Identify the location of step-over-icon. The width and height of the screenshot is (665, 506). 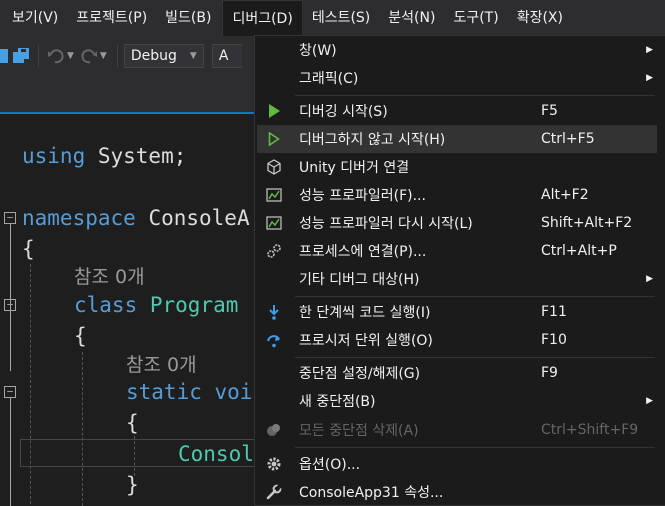
(274, 340).